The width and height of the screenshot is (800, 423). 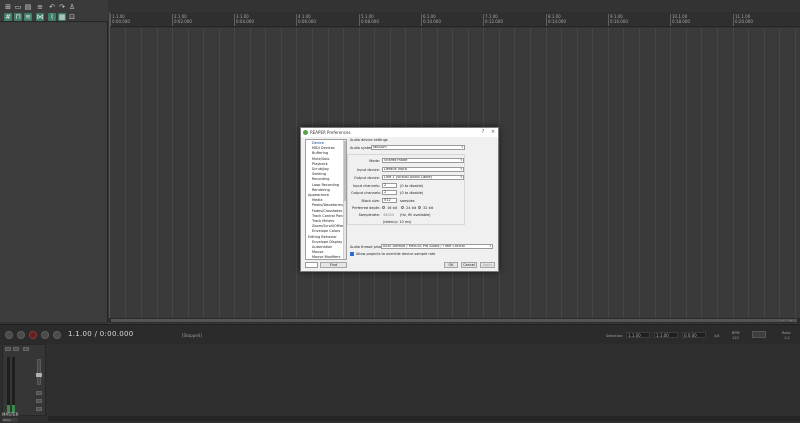 What do you see at coordinates (10, 420) in the screenshot?
I see `mixer-tab: Mixer` at bounding box center [10, 420].